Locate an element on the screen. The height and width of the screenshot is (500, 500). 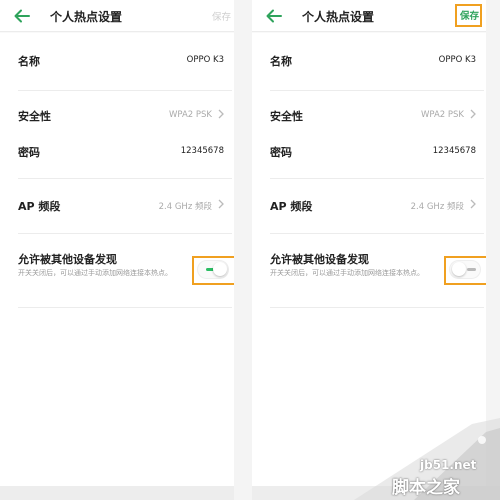
watermark-name: 脚本之家 is located at coordinates (426, 488).